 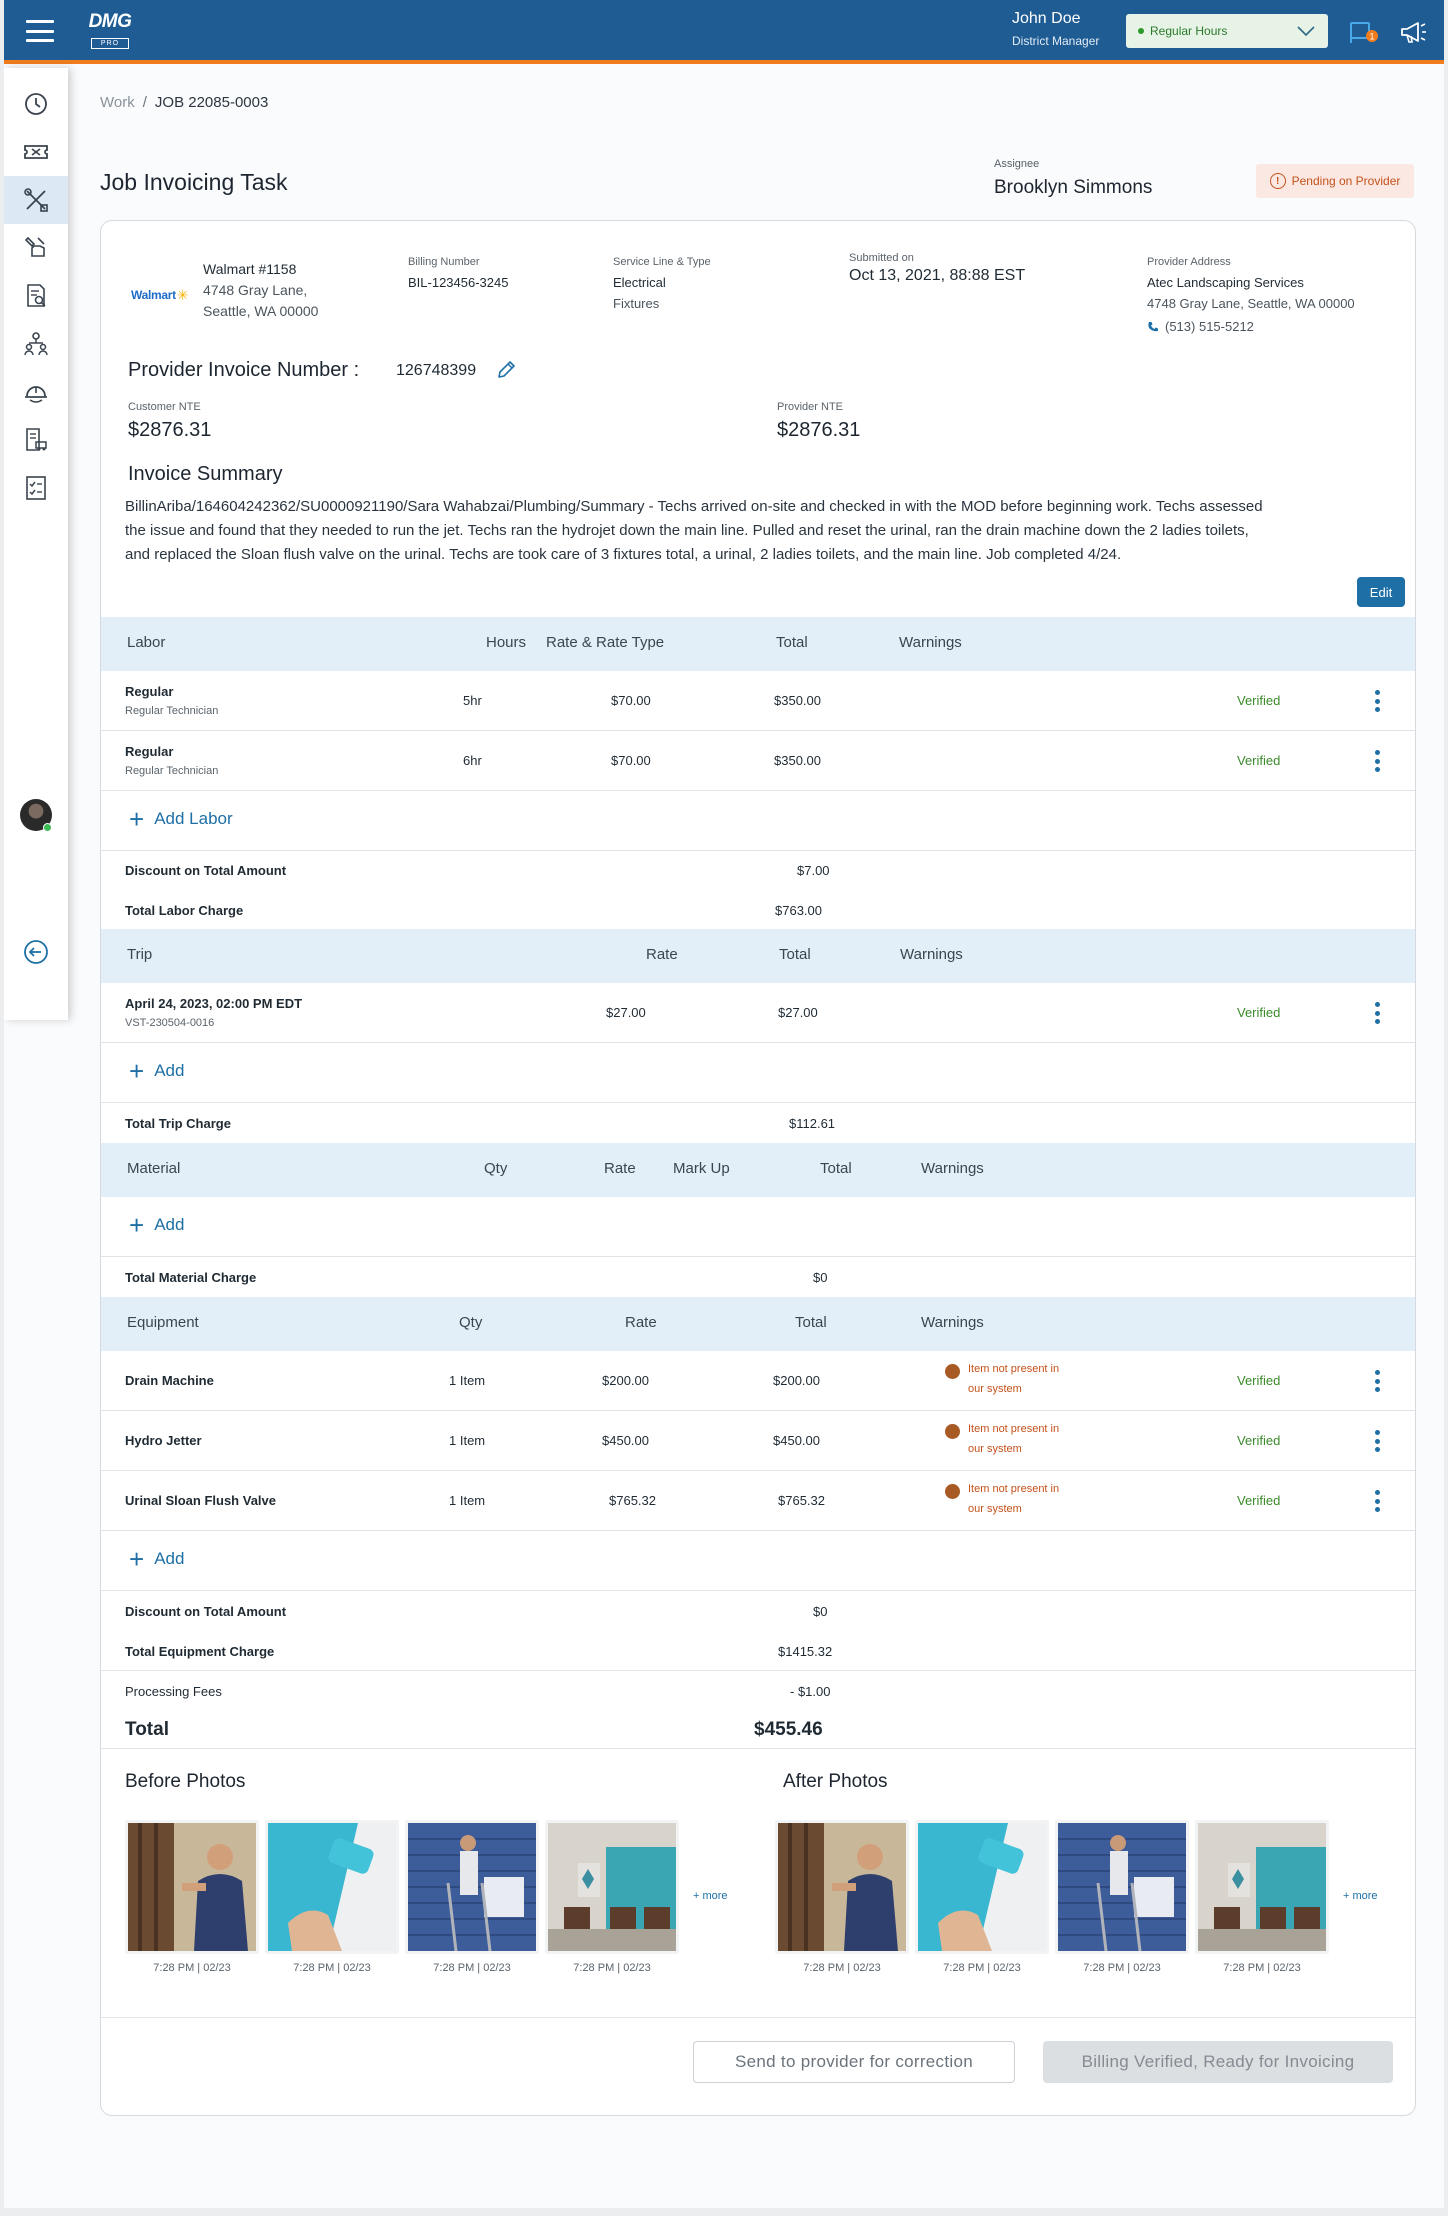 What do you see at coordinates (810, 407) in the screenshot?
I see `provider-nte-label: Provider NTE` at bounding box center [810, 407].